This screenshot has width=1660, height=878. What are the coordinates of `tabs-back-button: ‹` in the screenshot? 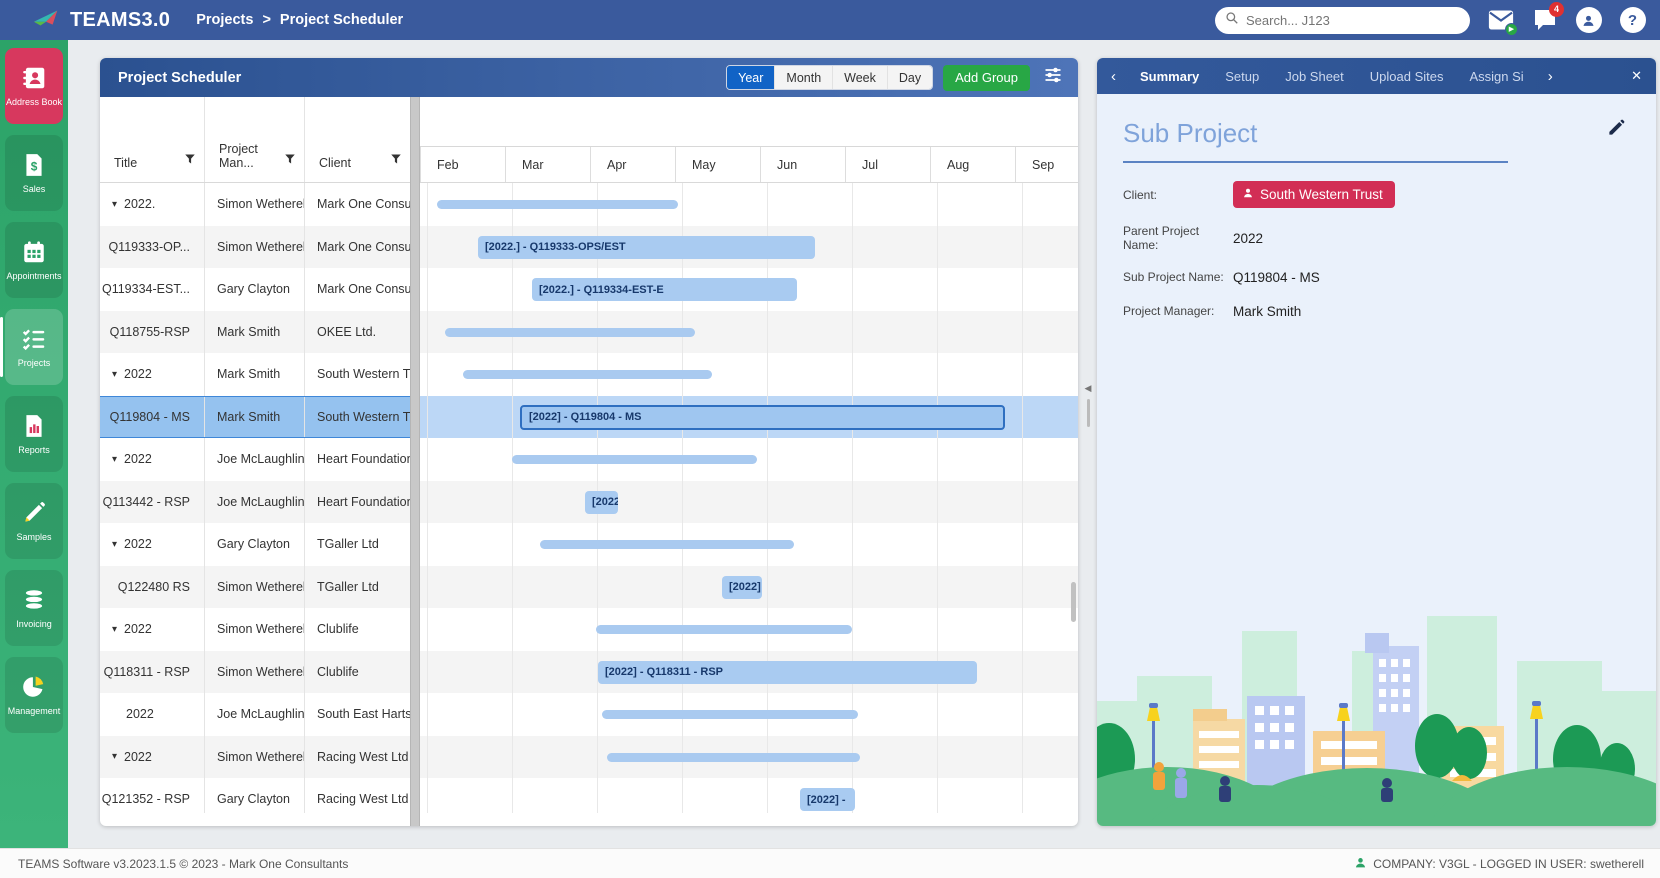 It's located at (1113, 76).